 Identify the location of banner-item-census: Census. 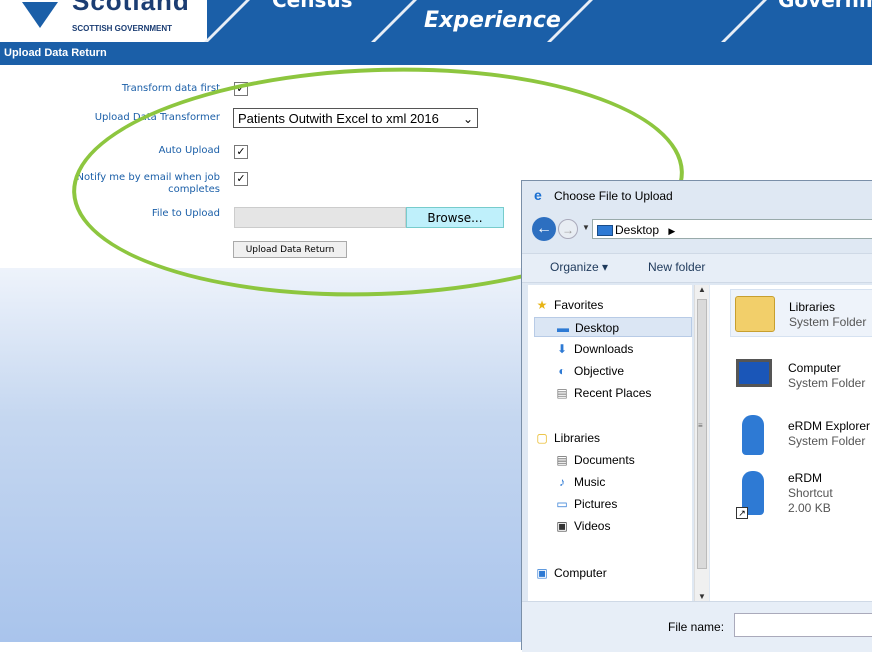
(312, 6).